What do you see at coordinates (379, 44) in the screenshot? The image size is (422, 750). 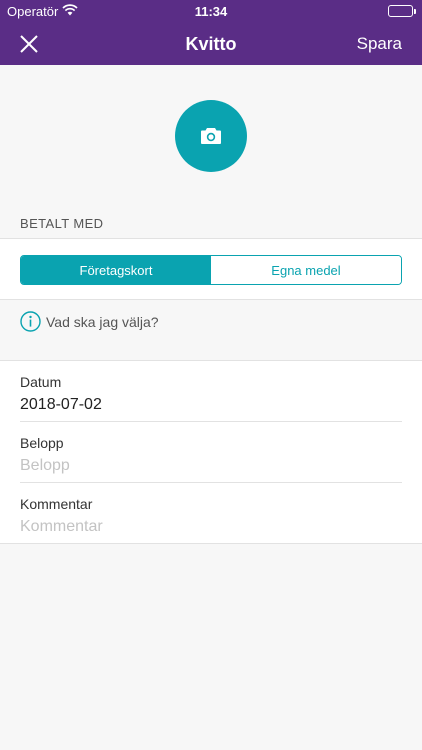 I see `save-button: Spara` at bounding box center [379, 44].